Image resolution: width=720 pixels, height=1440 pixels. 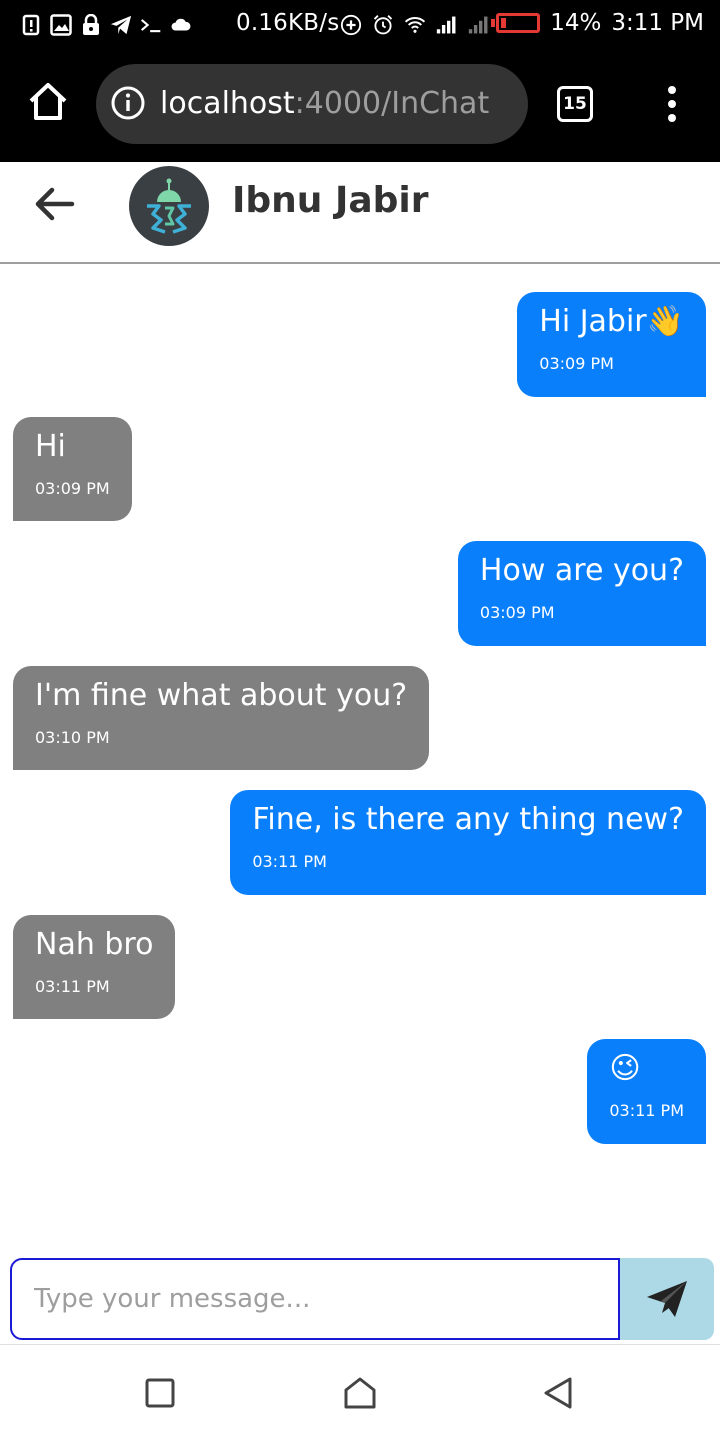 I want to click on message-input, so click(x=315, y=1299).